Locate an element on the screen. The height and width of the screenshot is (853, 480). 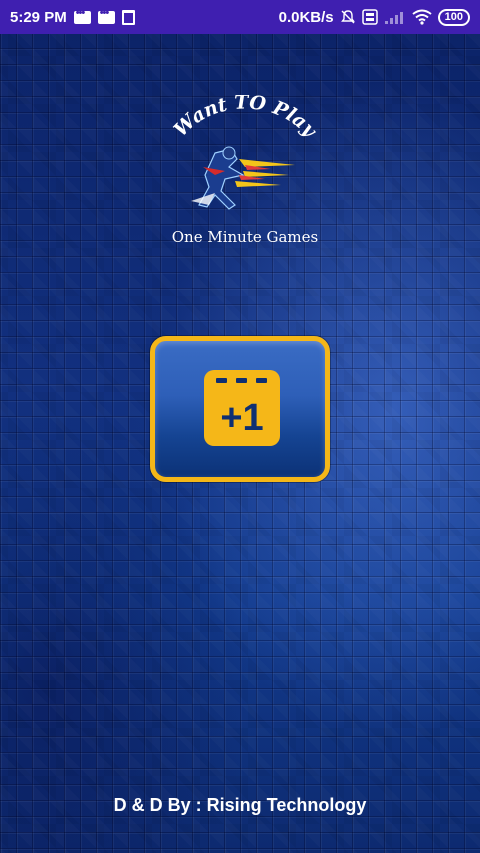
wifi-icon is located at coordinates (422, 17).